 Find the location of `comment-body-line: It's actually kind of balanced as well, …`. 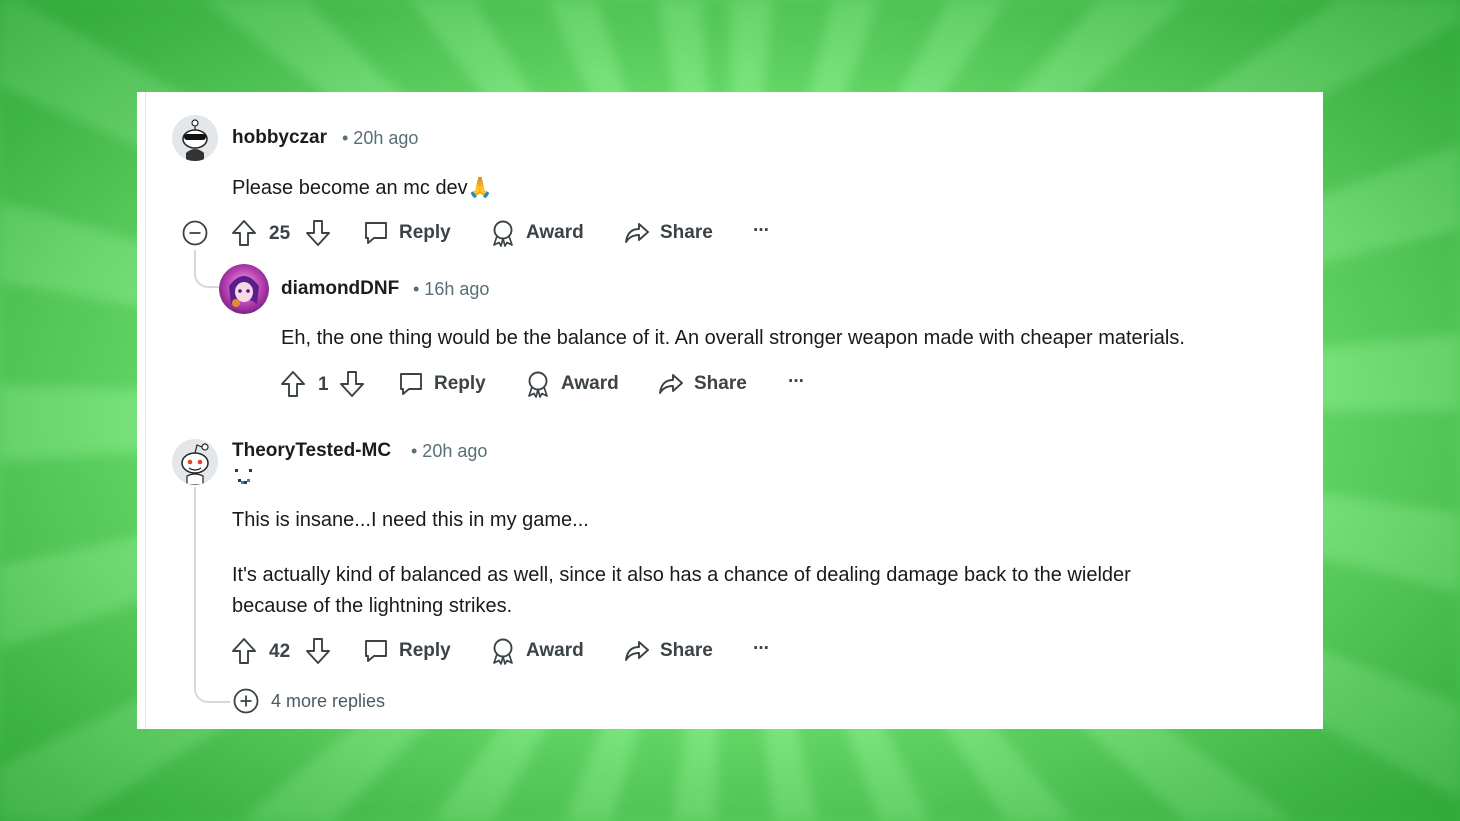

comment-body-line: It's actually kind of balanced as well, … is located at coordinates (681, 575).